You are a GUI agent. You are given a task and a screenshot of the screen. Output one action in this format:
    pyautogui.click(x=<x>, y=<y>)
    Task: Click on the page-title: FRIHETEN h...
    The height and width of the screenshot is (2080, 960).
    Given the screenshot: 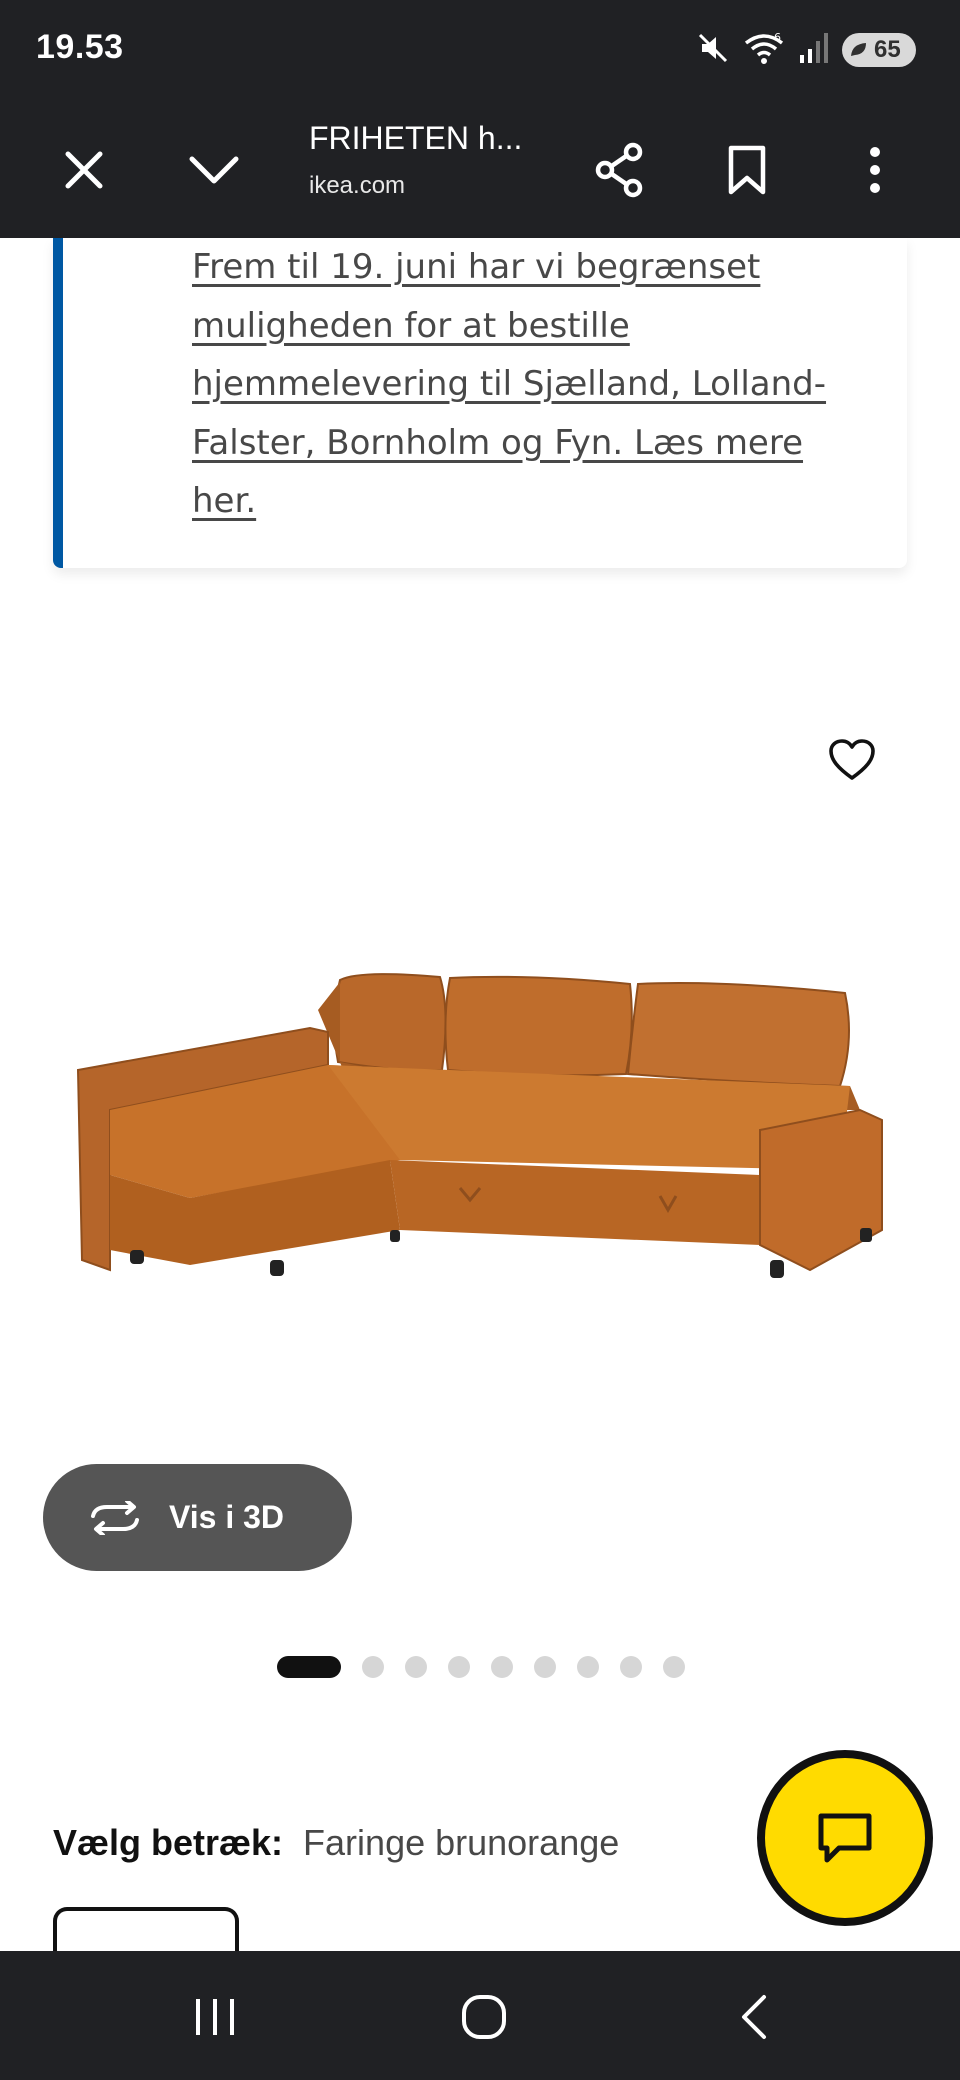 What is the action you would take?
    pyautogui.click(x=416, y=138)
    